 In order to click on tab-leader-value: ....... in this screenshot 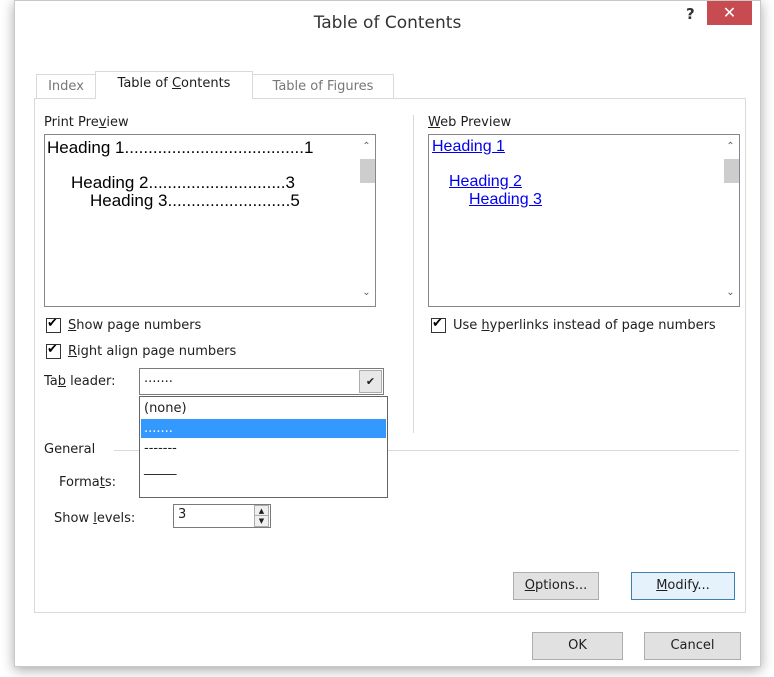, I will do `click(158, 378)`.